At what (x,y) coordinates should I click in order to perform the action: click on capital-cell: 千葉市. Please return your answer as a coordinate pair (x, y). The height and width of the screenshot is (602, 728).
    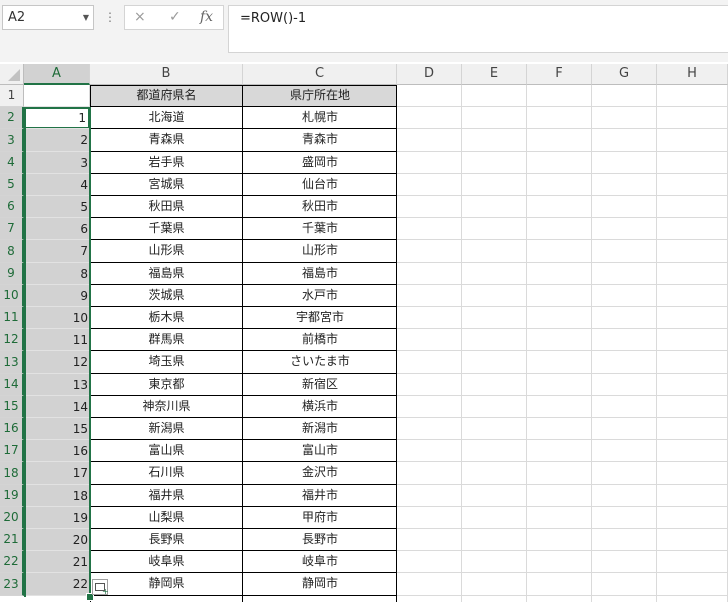
    Looking at the image, I should click on (320, 229).